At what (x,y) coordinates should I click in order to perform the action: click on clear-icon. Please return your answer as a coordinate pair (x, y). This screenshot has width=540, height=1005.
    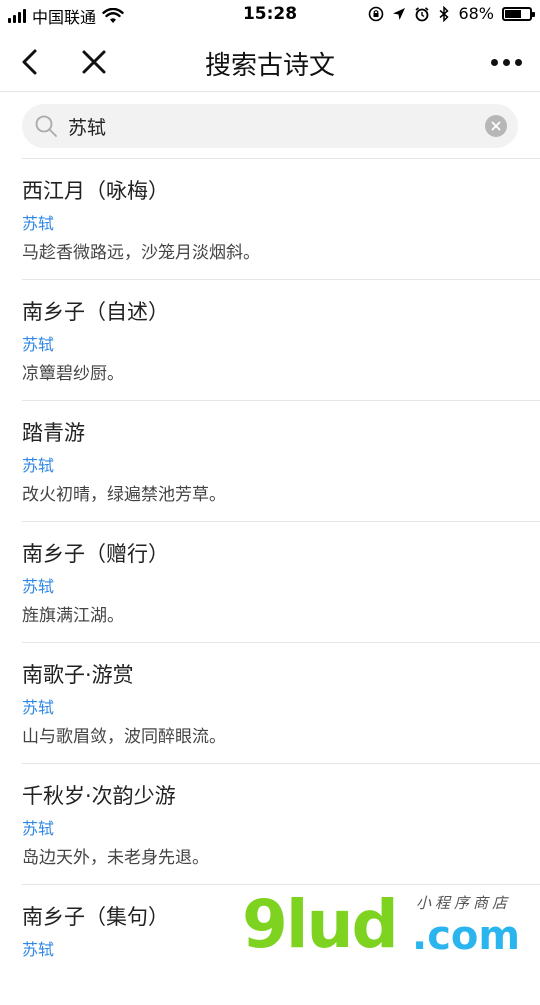
    Looking at the image, I should click on (496, 126).